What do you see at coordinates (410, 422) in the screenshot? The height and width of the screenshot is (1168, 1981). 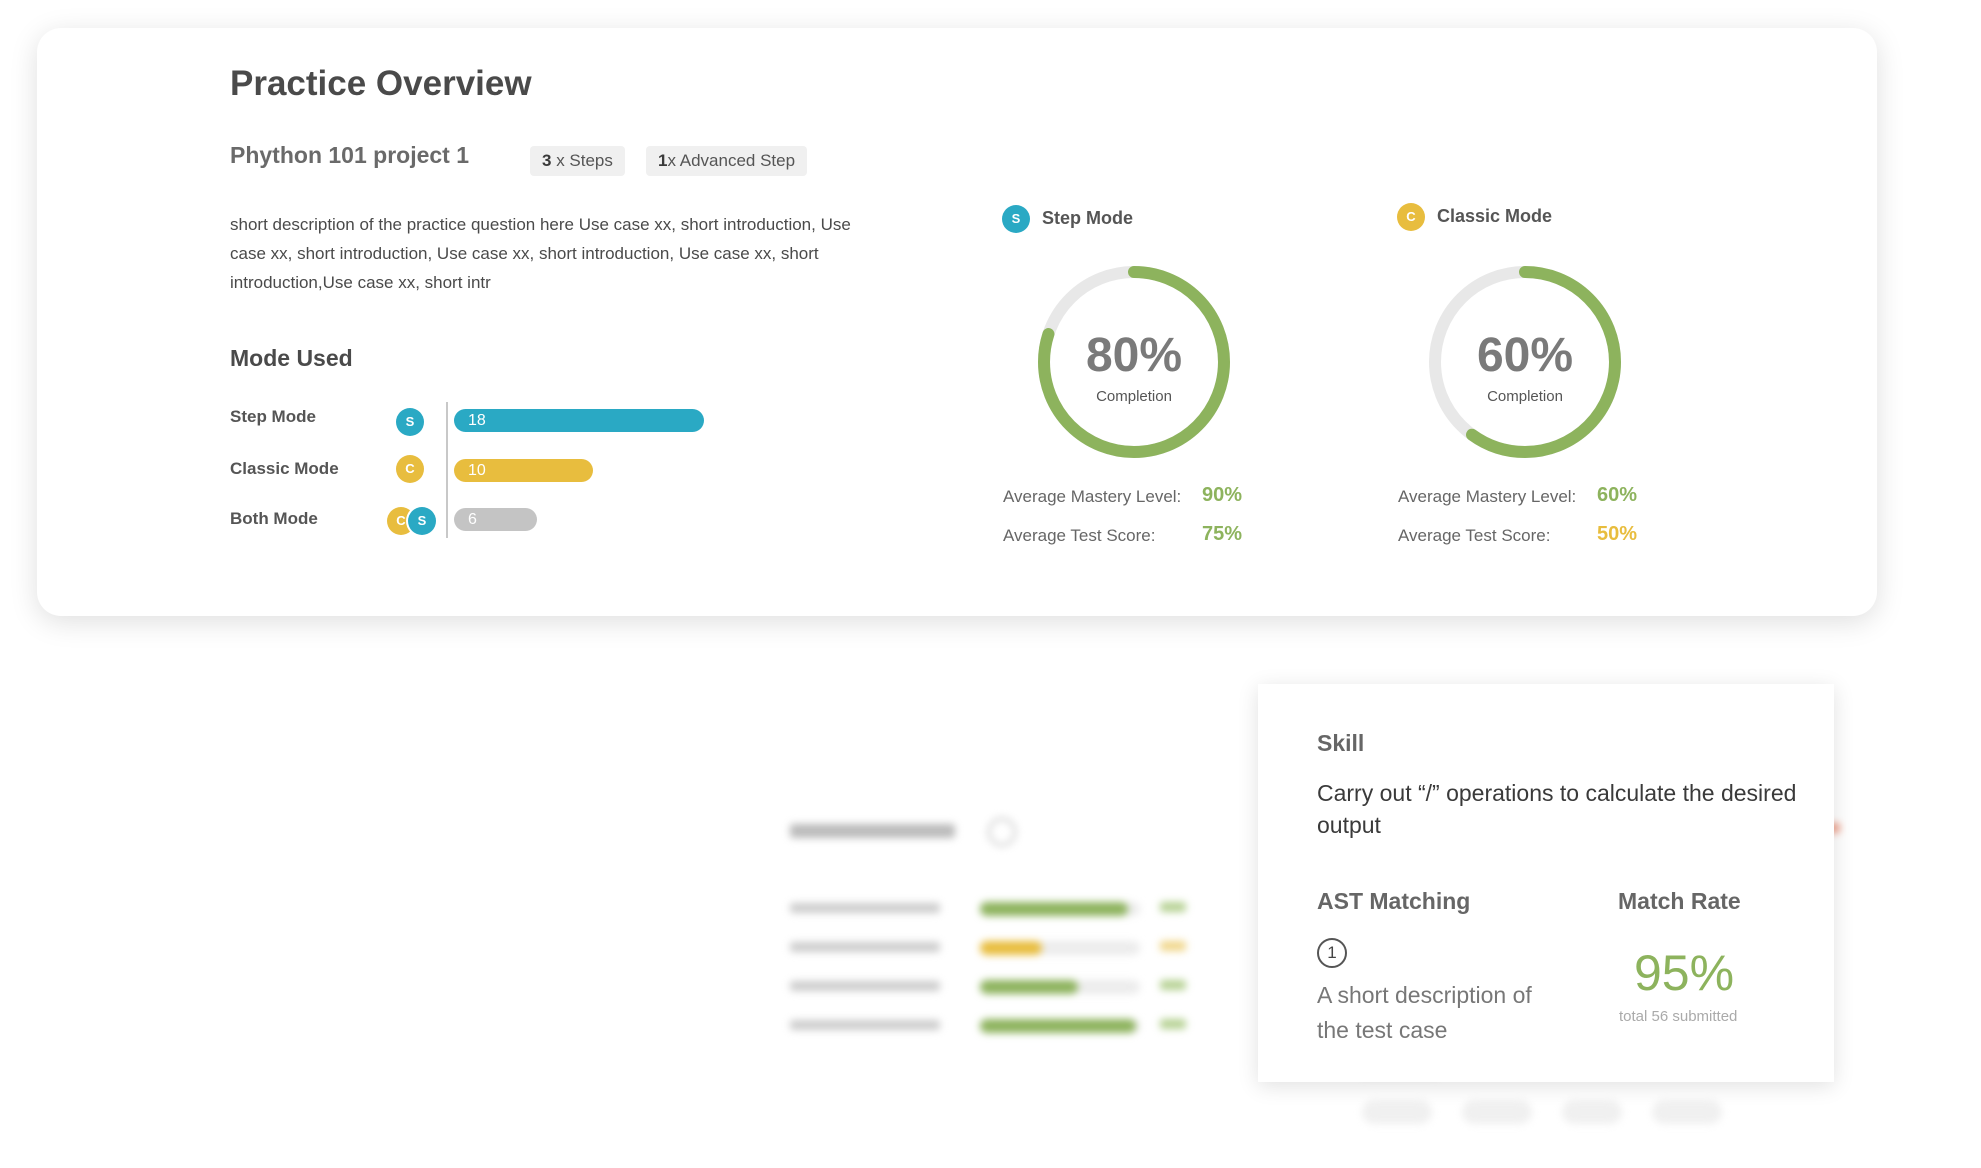 I see `step-mode-badge: S` at bounding box center [410, 422].